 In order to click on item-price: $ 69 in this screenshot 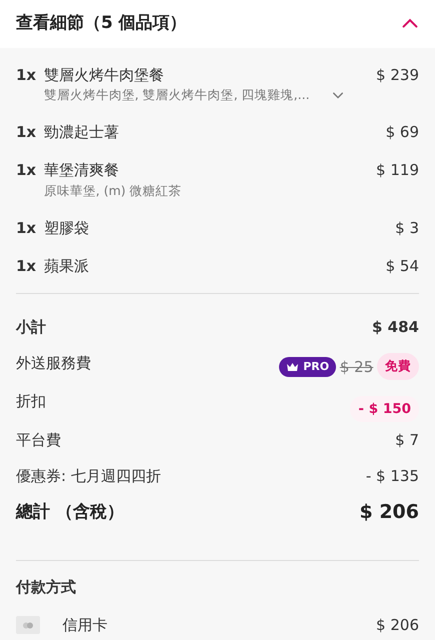, I will do `click(402, 132)`.